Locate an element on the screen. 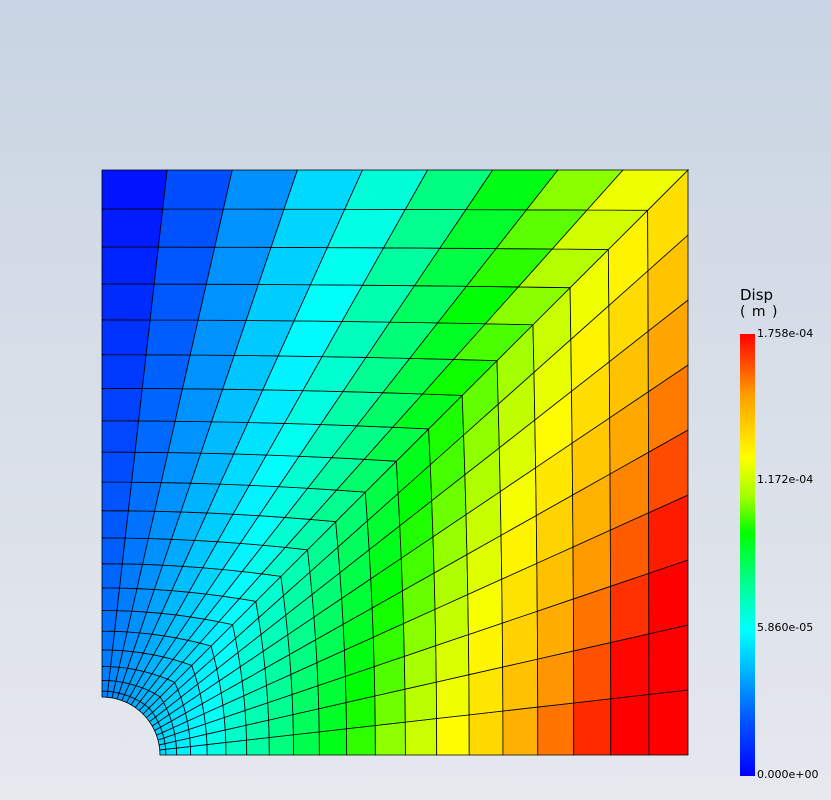  legend-mid-upper-label: 1.172e-04 is located at coordinates (785, 479).